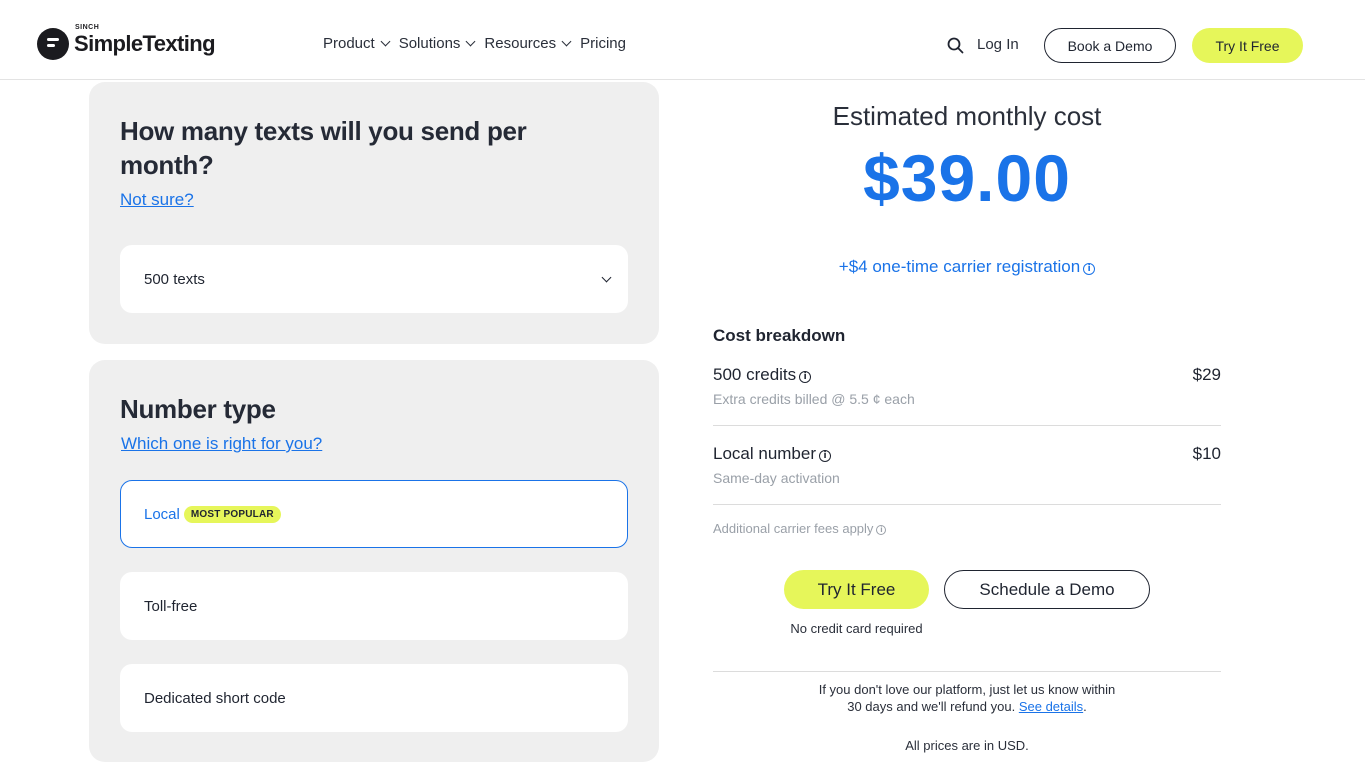 The image size is (1365, 762). What do you see at coordinates (528, 43) in the screenshot?
I see `nav-item-resources: Resources` at bounding box center [528, 43].